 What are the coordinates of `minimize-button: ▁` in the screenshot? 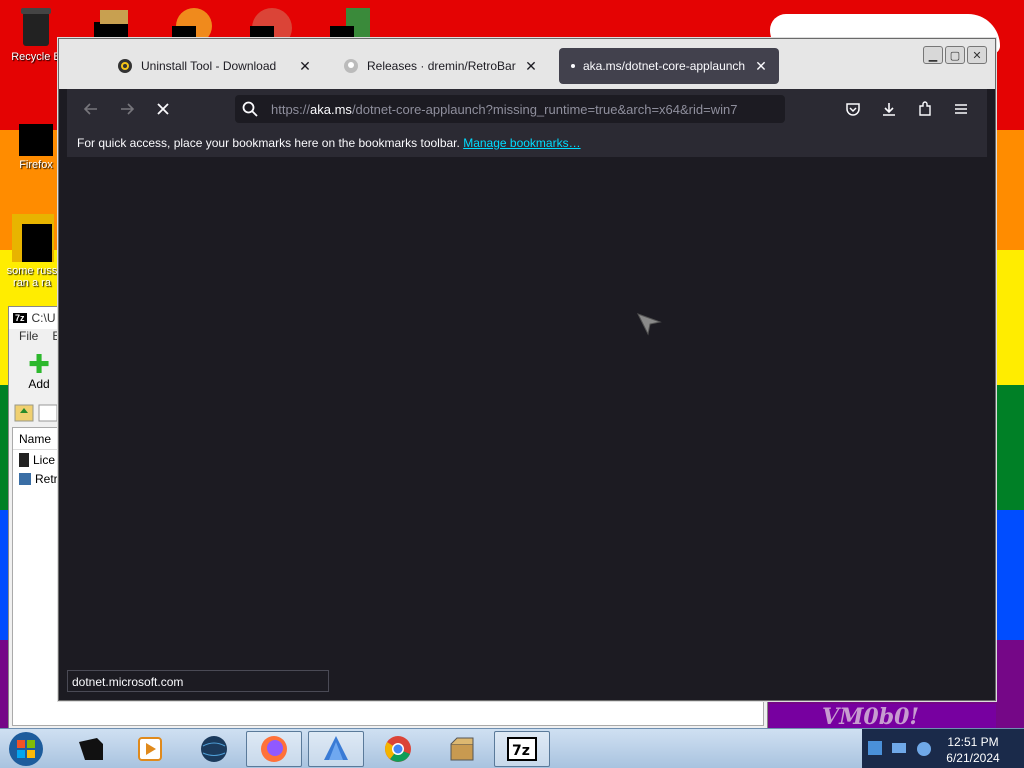 It's located at (933, 55).